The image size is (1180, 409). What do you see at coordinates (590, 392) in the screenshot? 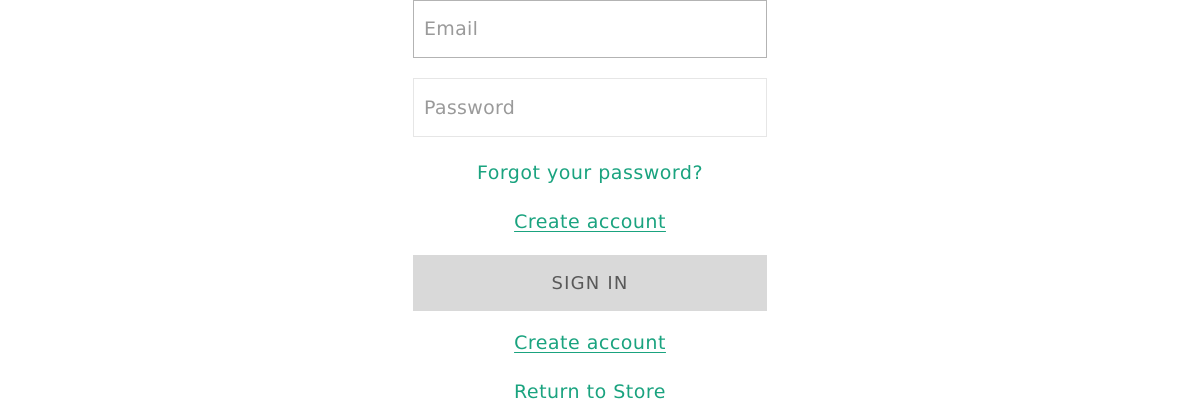
I see `return-to-store-link: Return to Store` at bounding box center [590, 392].